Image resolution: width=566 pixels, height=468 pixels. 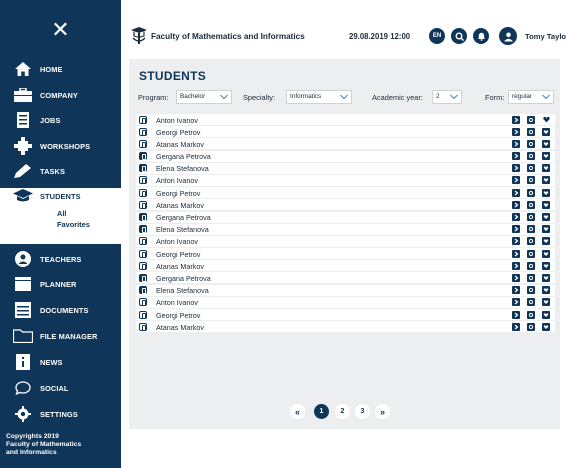 I want to click on sidebar-item-workshops: WORKSHOPS, so click(x=60, y=146).